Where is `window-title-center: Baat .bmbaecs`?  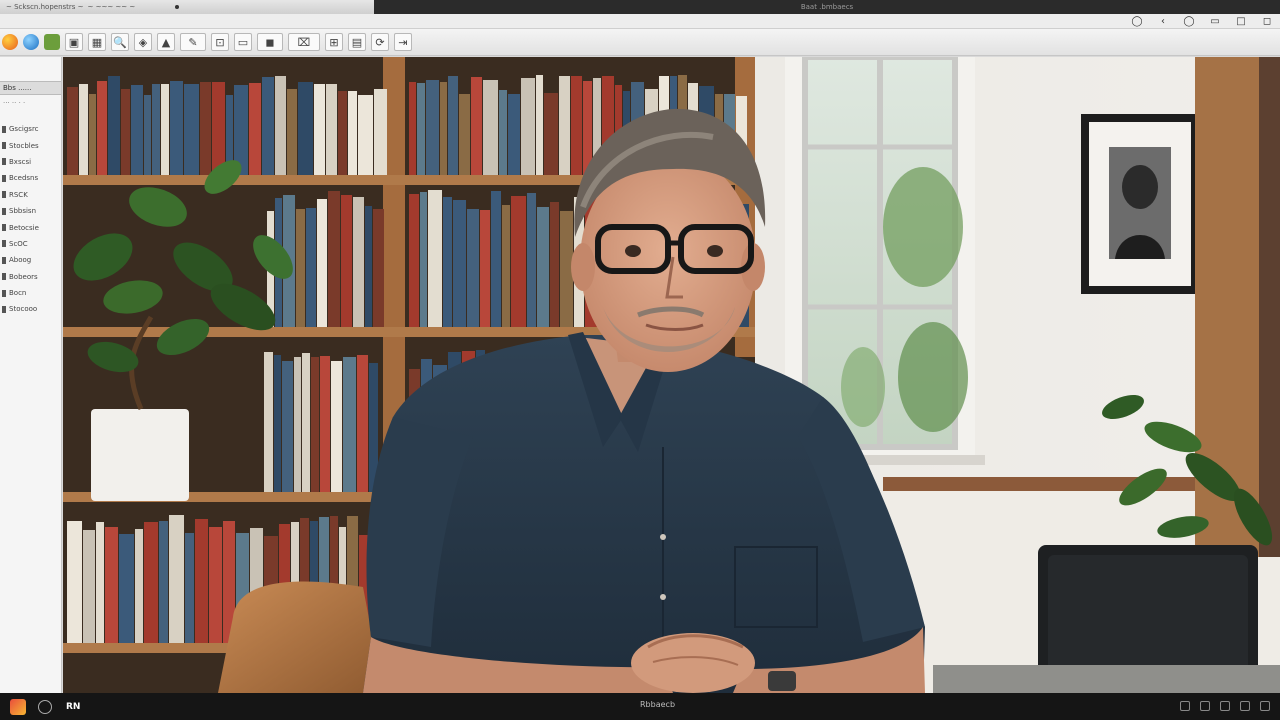
window-title-center: Baat .bmbaecs is located at coordinates (827, 7).